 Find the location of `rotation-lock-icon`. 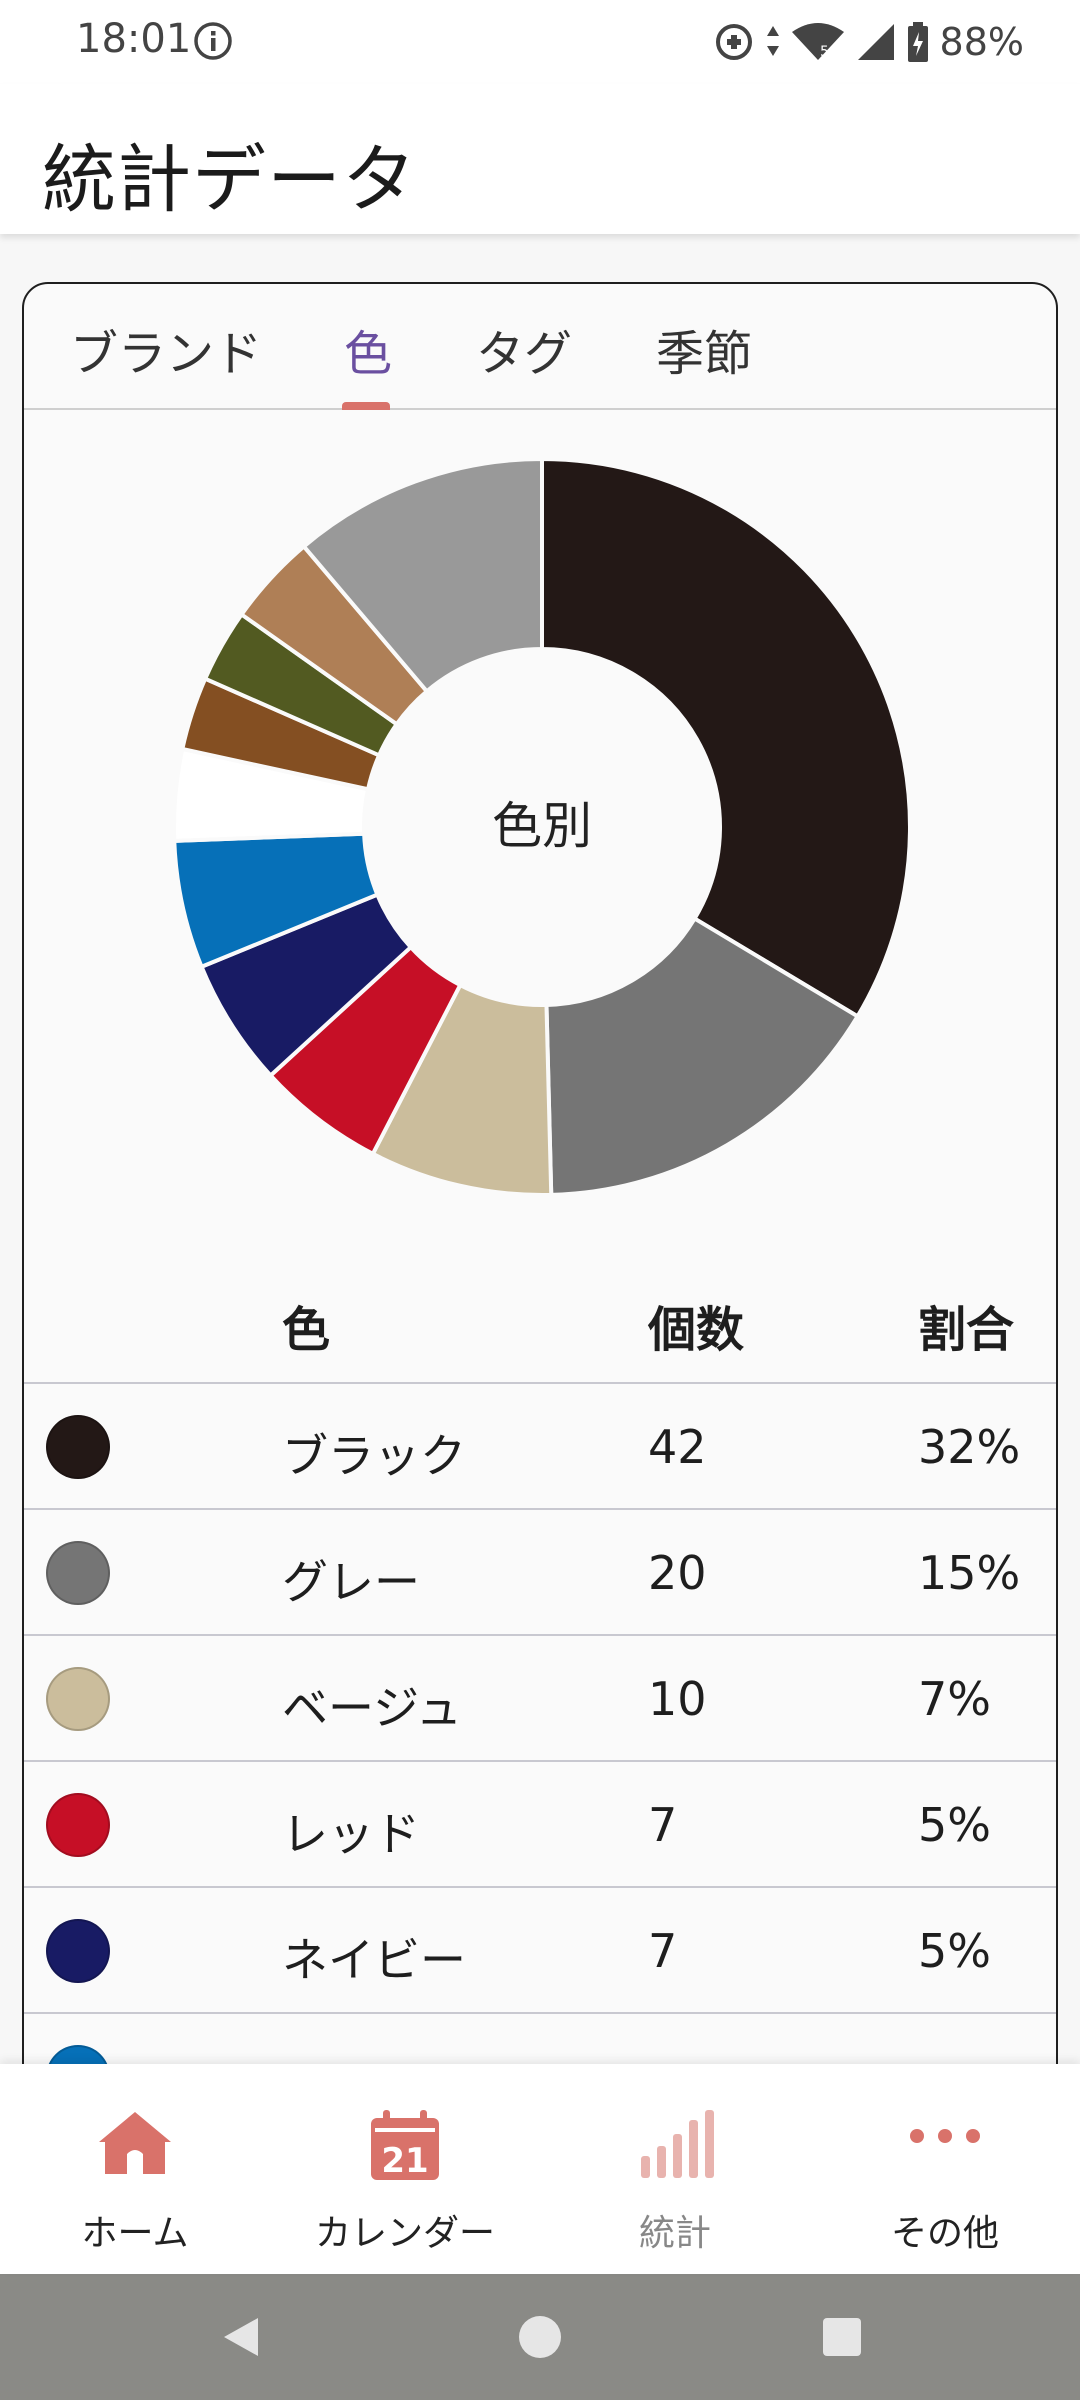

rotation-lock-icon is located at coordinates (733, 42).